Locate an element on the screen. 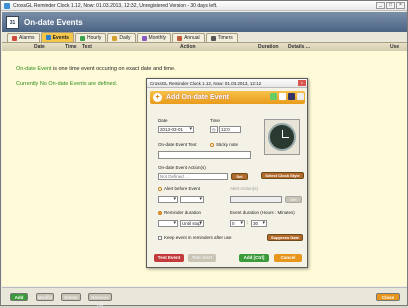 The width and height of the screenshot is (408, 308). close-icon: × is located at coordinates (400, 5).